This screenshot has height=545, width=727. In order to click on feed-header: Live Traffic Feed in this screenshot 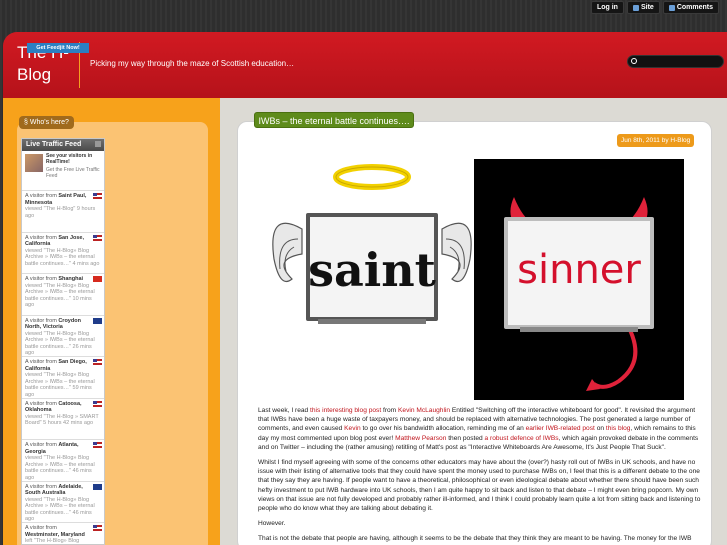, I will do `click(63, 145)`.